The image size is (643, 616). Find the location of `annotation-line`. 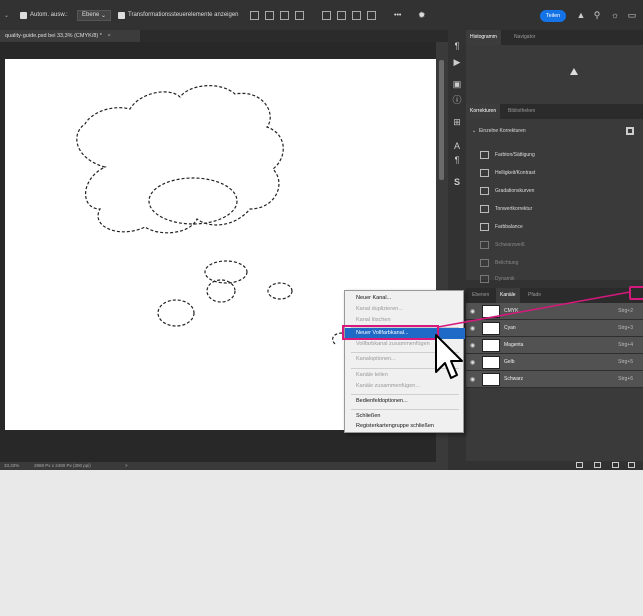

annotation-line is located at coordinates (534, 309).